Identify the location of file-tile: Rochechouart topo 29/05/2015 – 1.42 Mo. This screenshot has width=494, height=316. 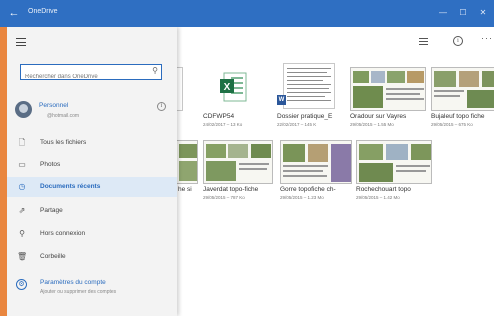
(394, 170).